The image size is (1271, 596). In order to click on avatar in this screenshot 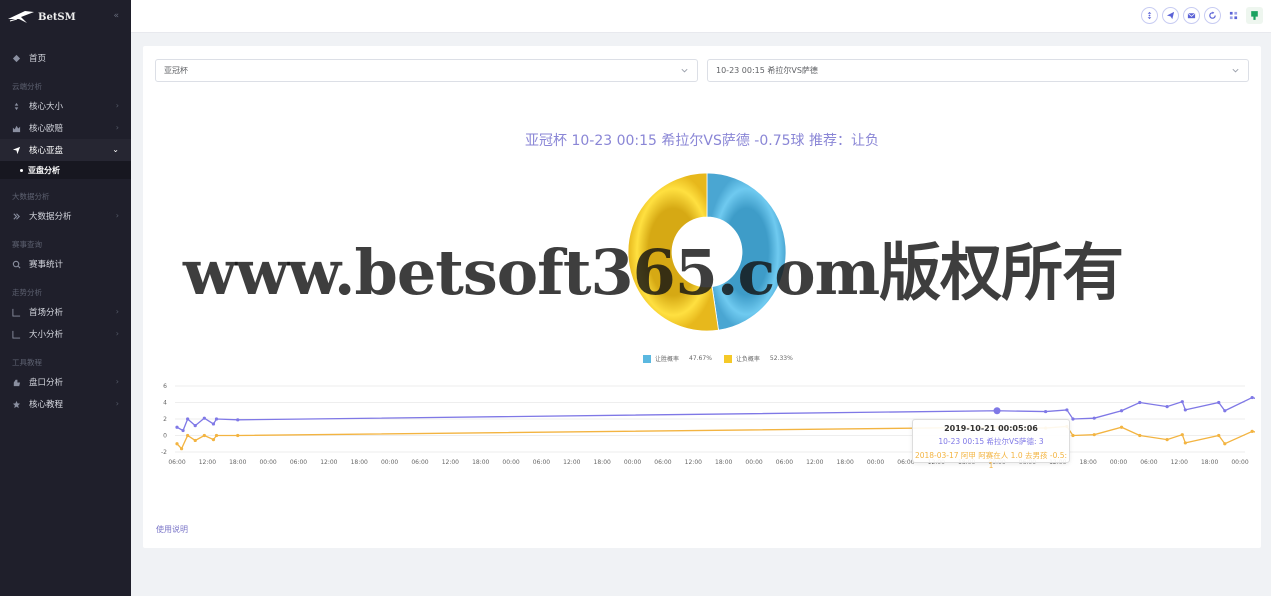, I will do `click(1254, 15)`.